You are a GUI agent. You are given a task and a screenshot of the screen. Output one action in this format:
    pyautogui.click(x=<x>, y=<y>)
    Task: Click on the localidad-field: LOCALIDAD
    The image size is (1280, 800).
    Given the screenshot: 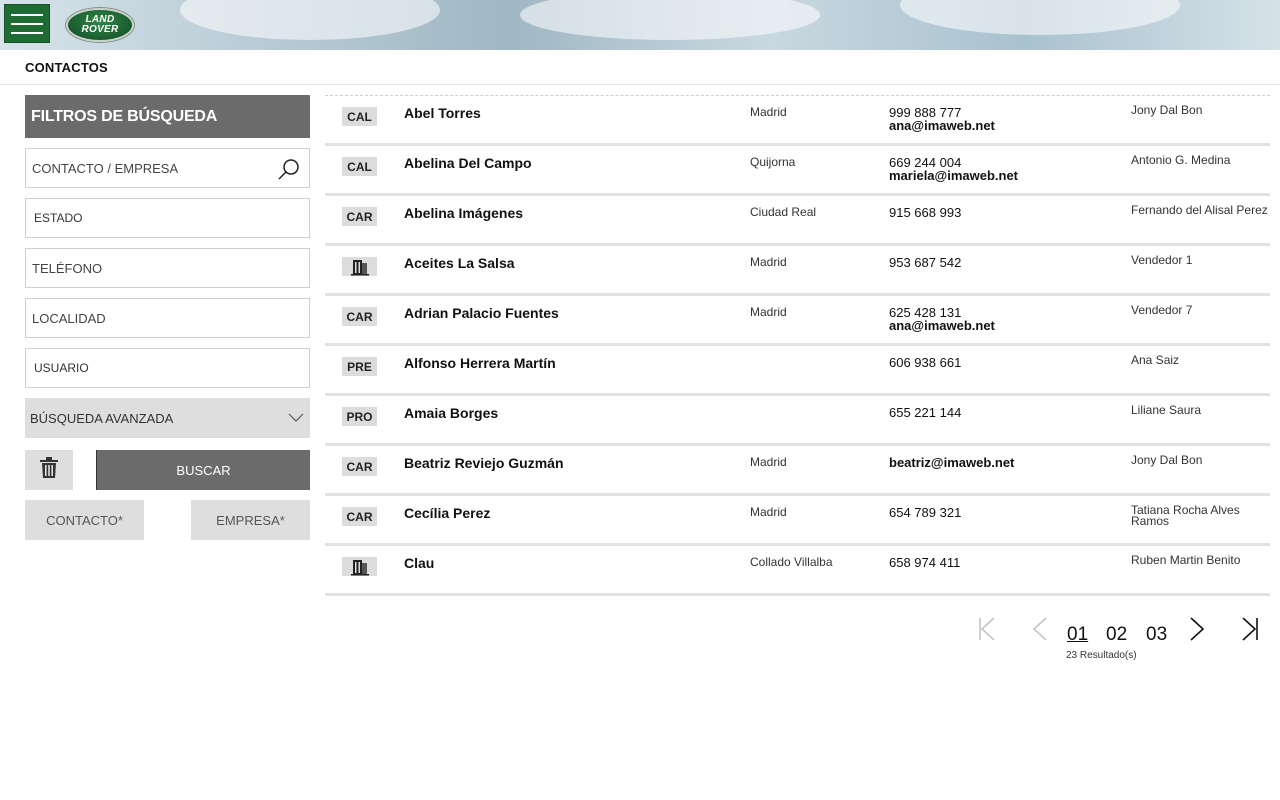 What is the action you would take?
    pyautogui.click(x=167, y=318)
    